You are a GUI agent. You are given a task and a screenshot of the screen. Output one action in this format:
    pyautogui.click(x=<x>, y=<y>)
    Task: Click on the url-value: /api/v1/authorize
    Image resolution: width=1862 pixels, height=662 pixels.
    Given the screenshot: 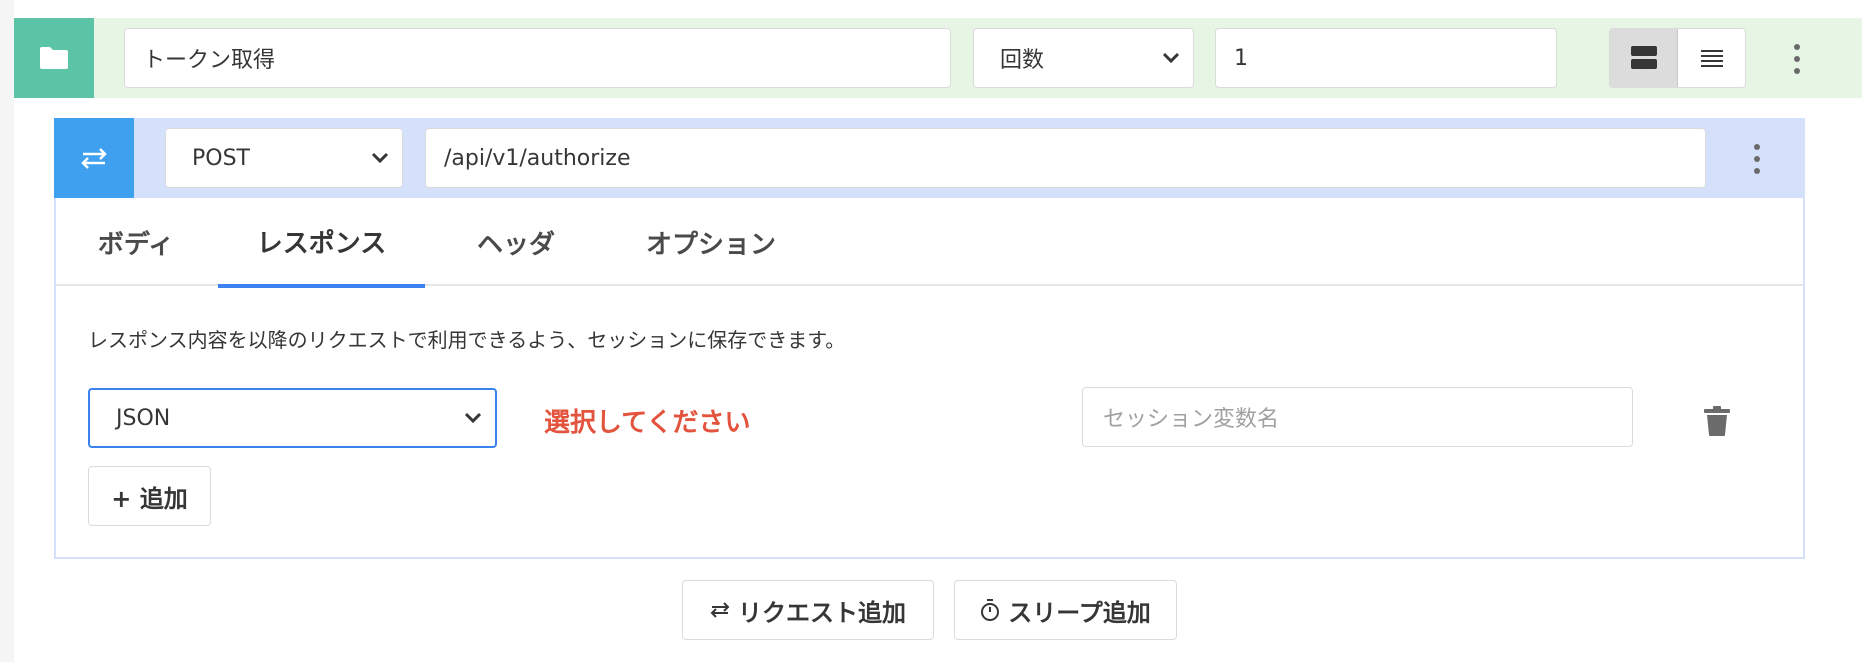 What is the action you would take?
    pyautogui.click(x=537, y=158)
    